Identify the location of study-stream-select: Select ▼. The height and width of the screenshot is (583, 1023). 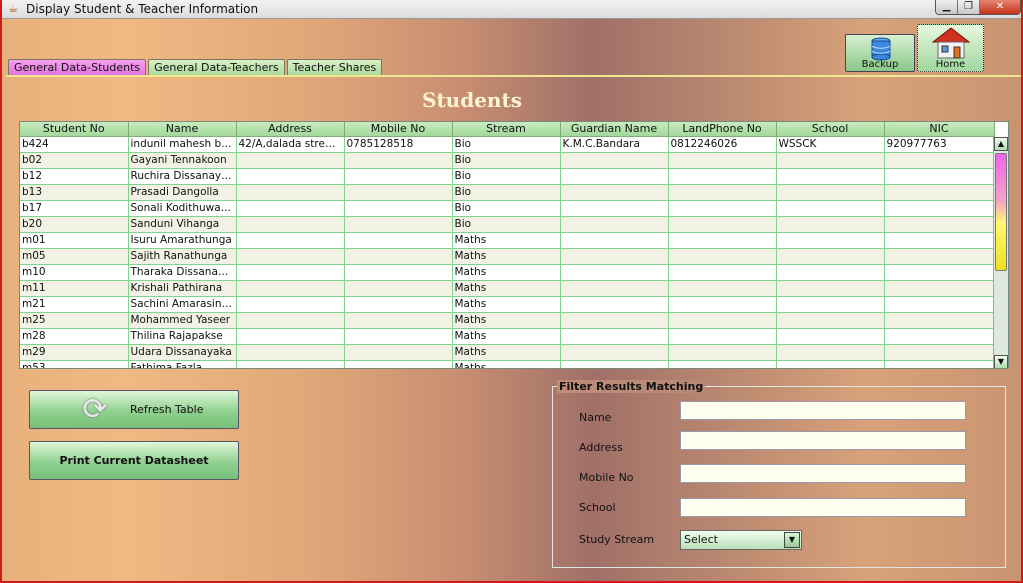
(741, 540).